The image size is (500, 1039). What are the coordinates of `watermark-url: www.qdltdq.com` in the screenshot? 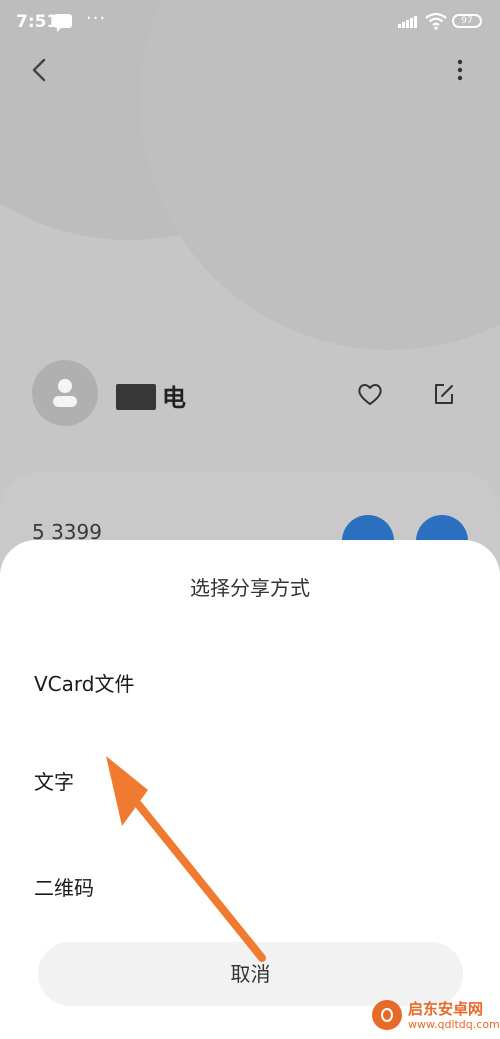 It's located at (454, 1024).